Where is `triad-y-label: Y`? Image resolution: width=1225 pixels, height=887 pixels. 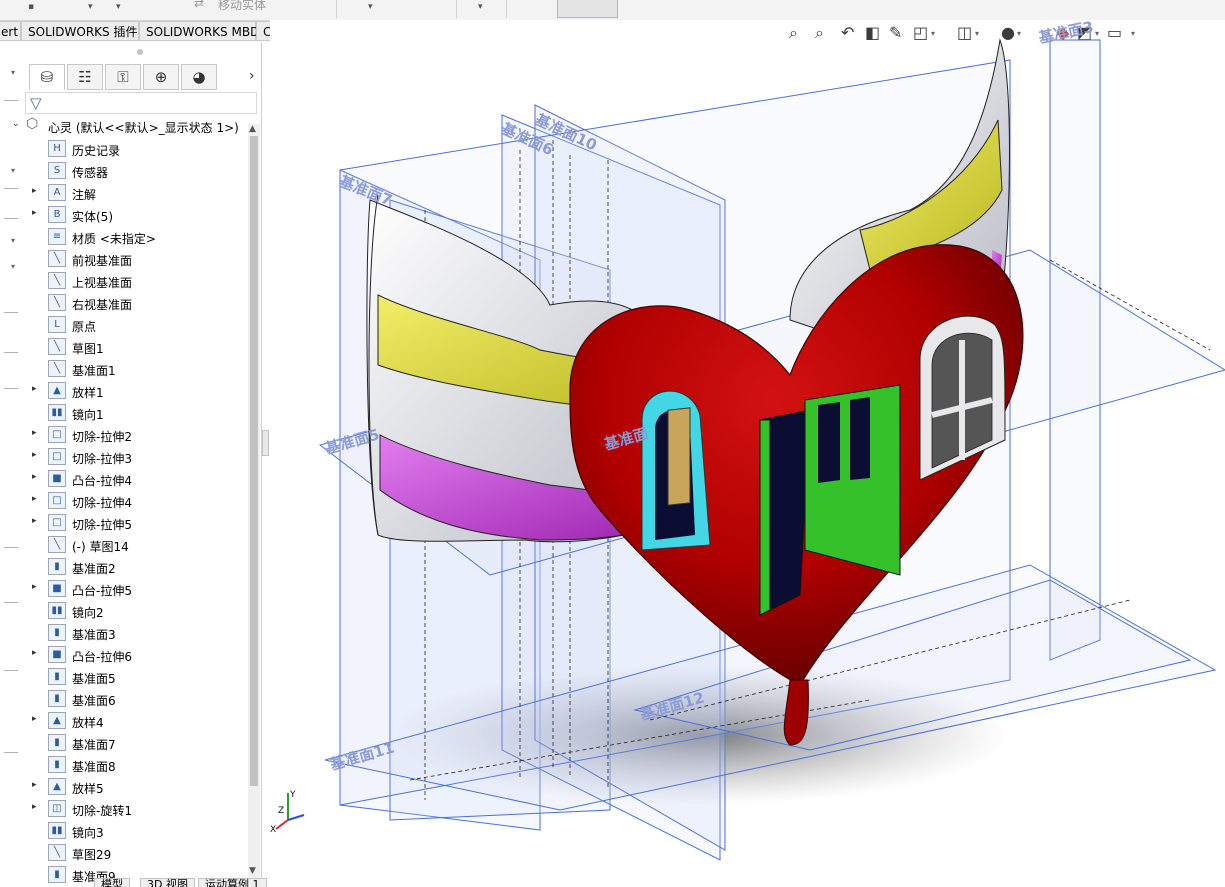 triad-y-label: Y is located at coordinates (292, 795).